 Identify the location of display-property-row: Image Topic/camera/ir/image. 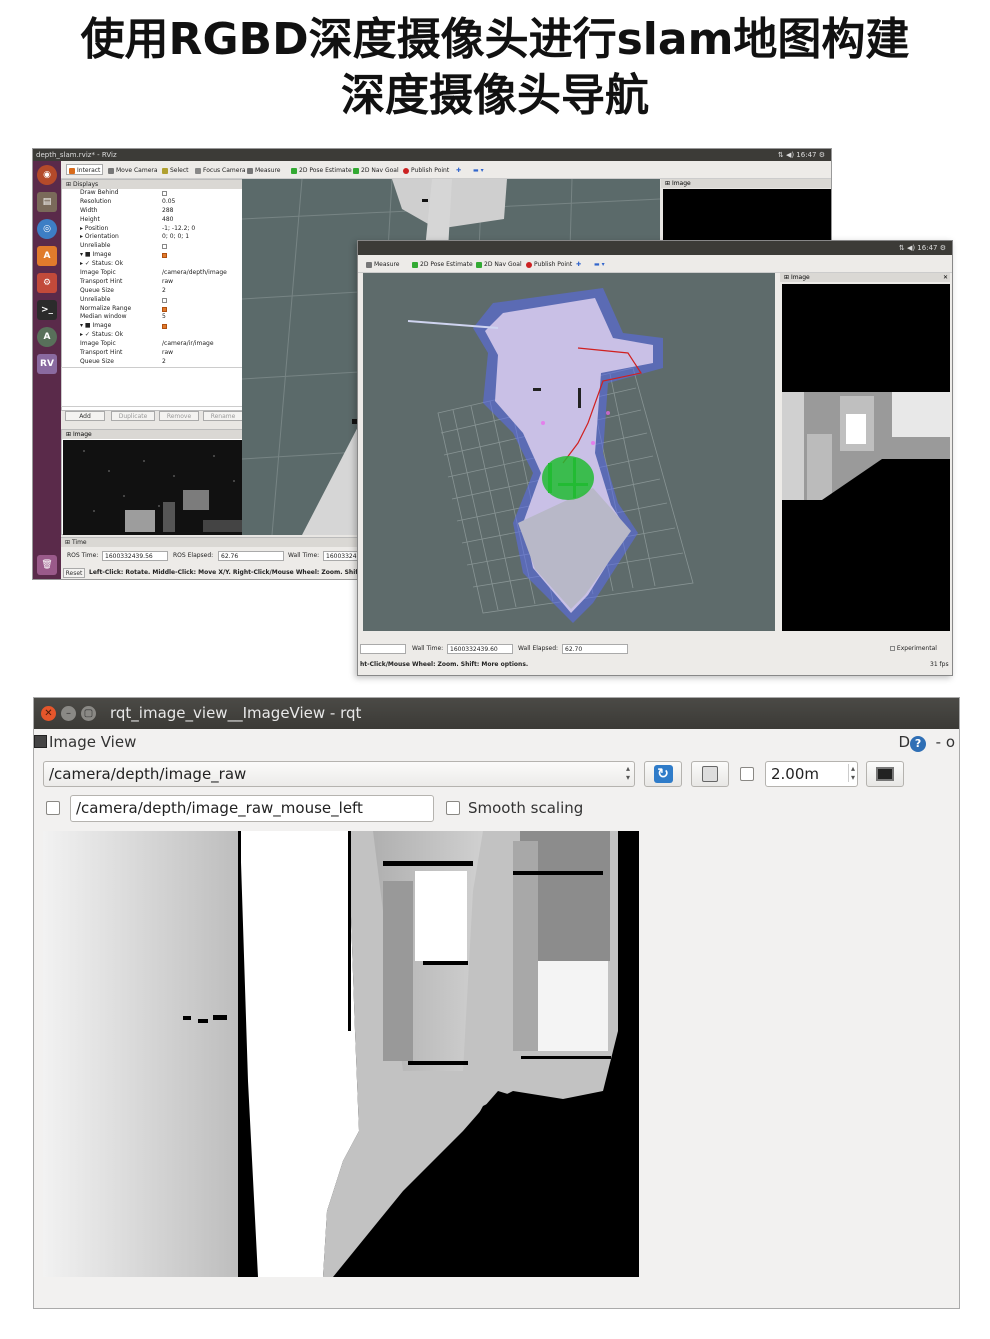
(171, 344).